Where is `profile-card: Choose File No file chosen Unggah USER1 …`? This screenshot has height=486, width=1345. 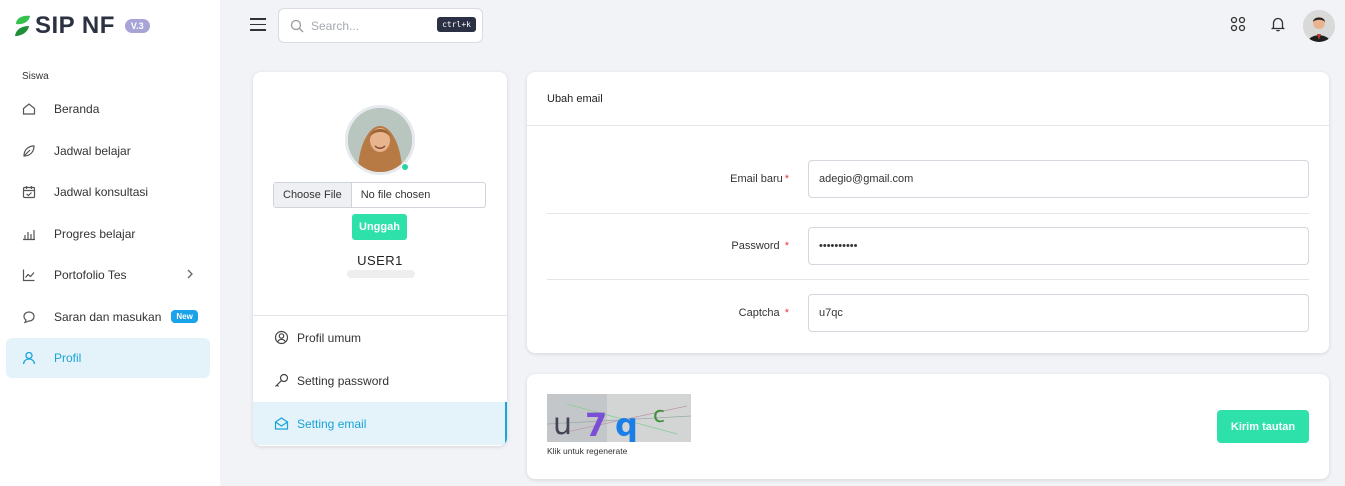
profile-card: Choose File No file chosen Unggah USER1 … is located at coordinates (380, 259).